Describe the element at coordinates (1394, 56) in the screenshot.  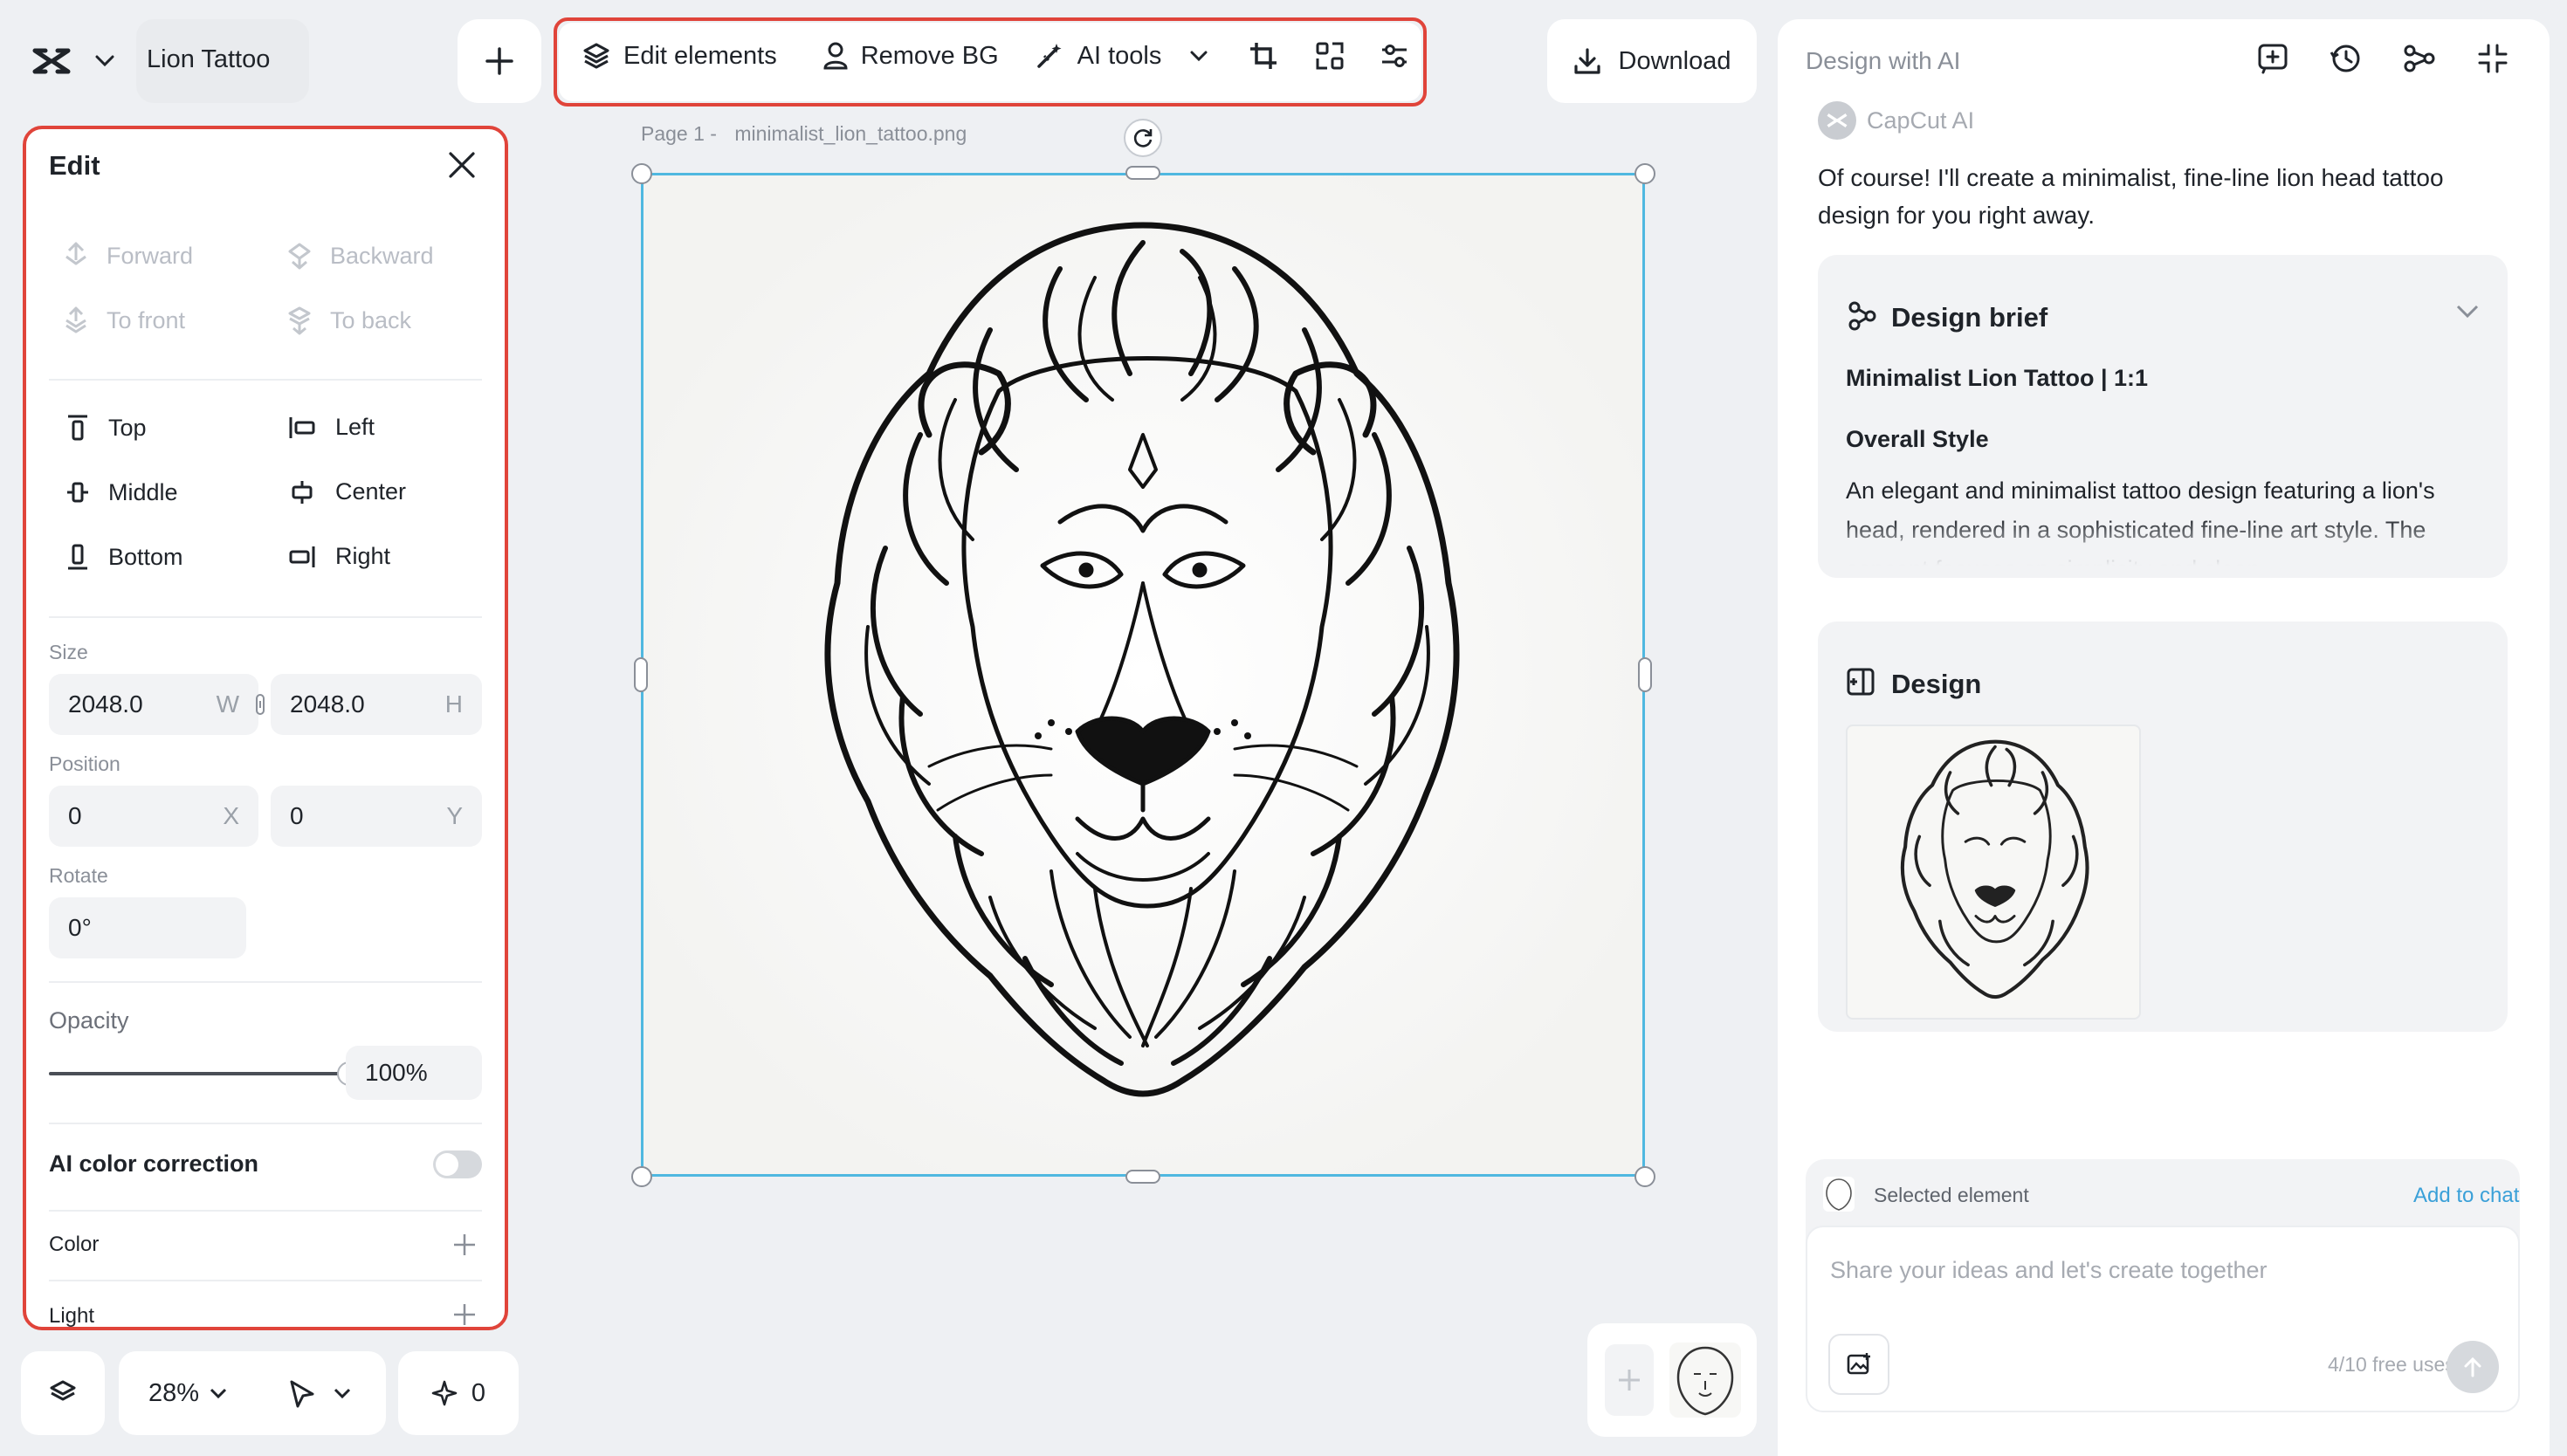
I see `adjust-sliders-icon` at that location.